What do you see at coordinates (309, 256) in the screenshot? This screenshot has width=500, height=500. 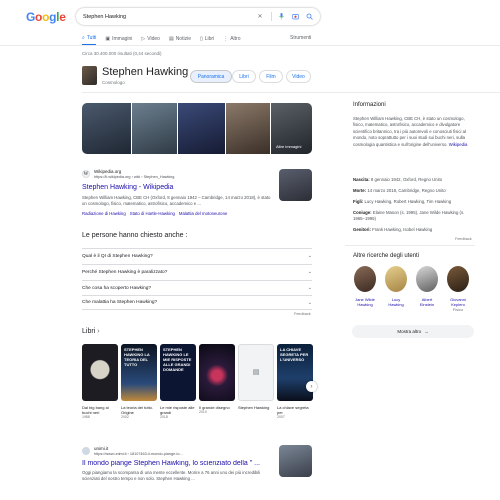 I see `chevron-down-icon: ⌄` at bounding box center [309, 256].